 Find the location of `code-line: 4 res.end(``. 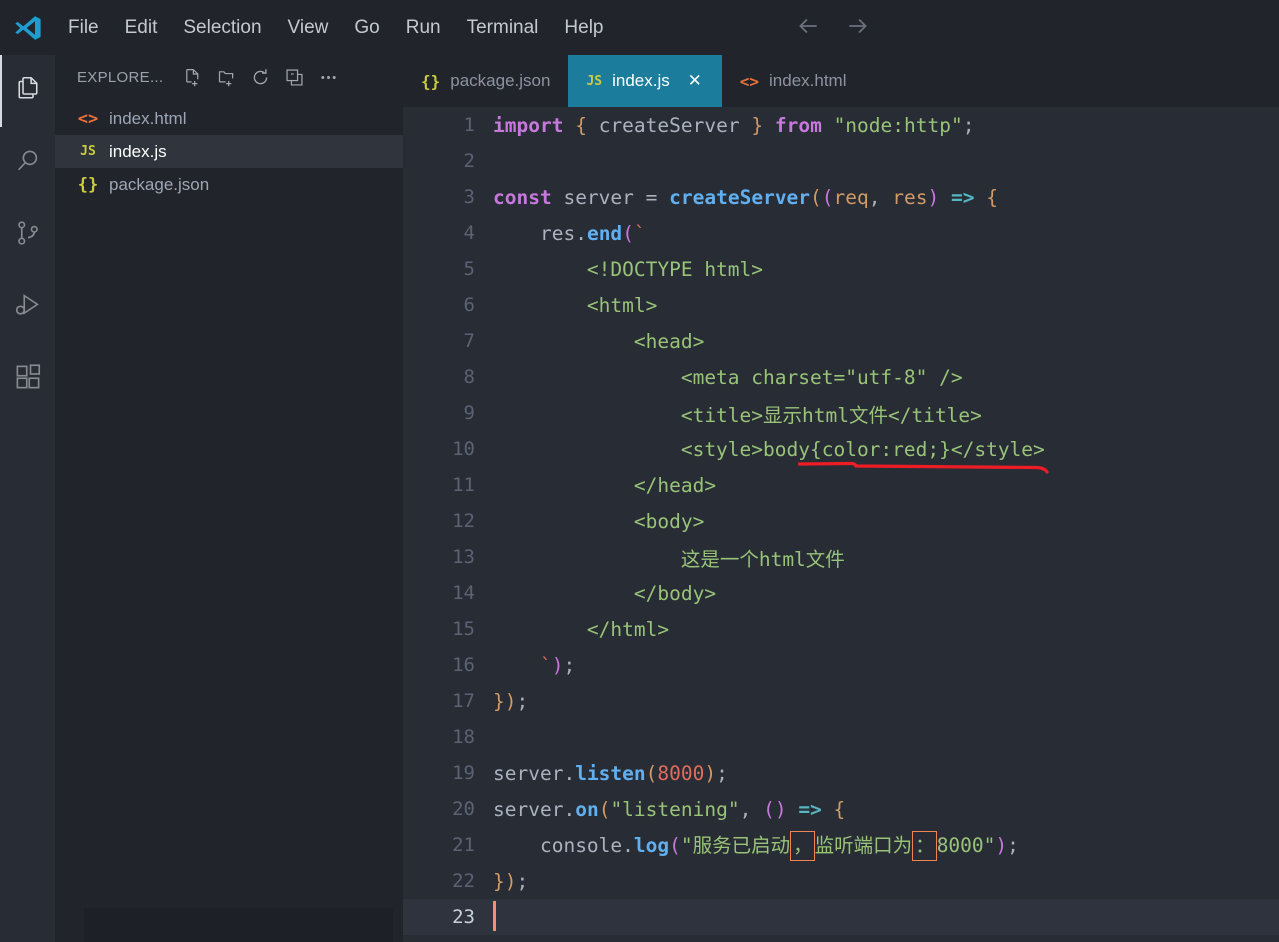

code-line: 4 res.end(` is located at coordinates (841, 233).